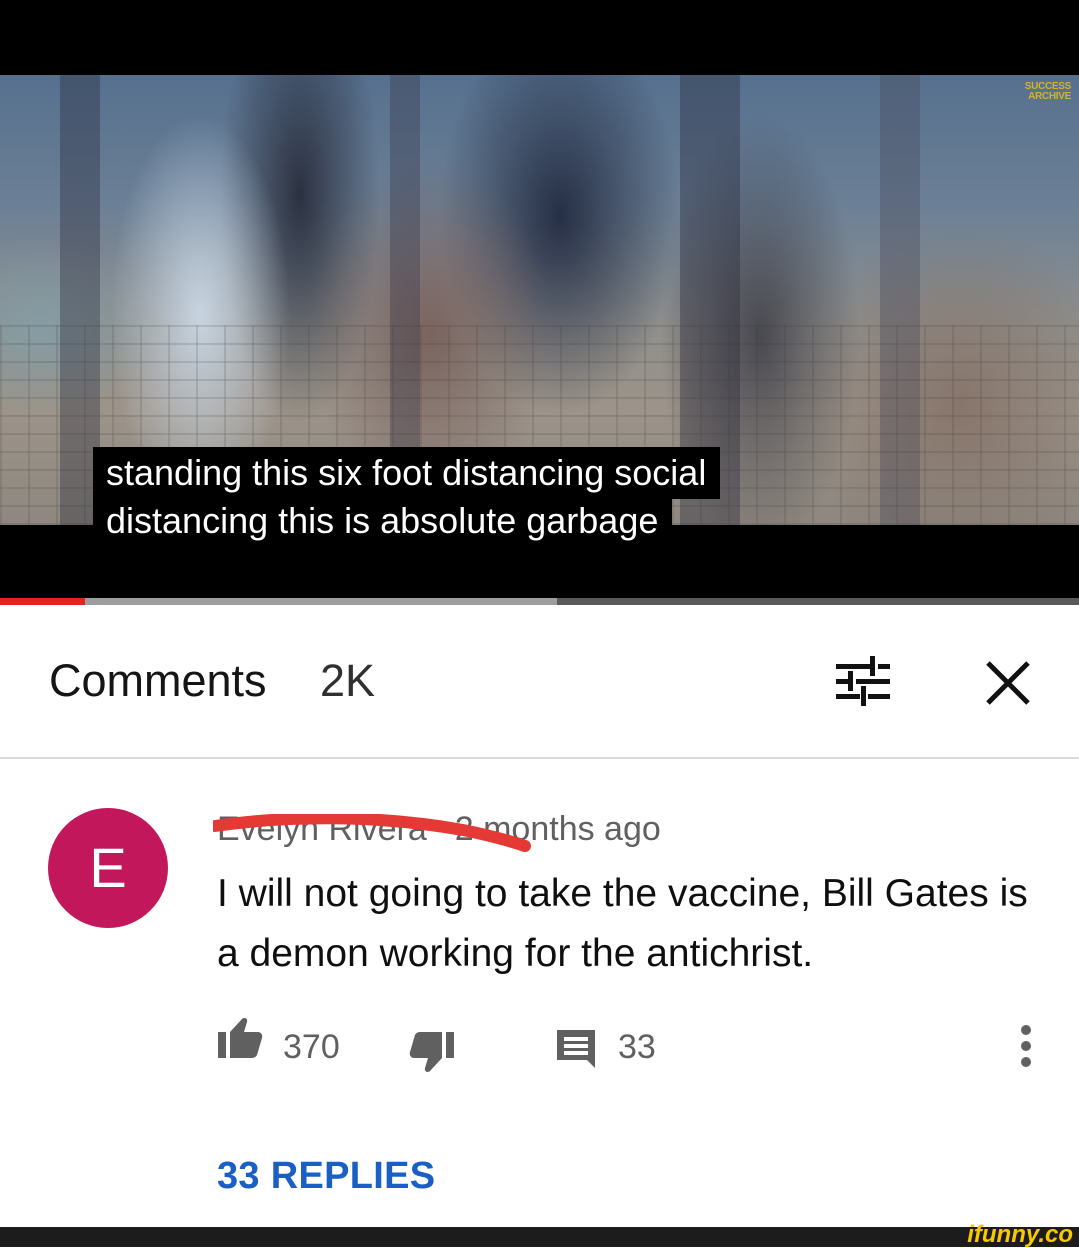  What do you see at coordinates (1049, 96) in the screenshot?
I see `logo-line: ARCHIVE` at bounding box center [1049, 96].